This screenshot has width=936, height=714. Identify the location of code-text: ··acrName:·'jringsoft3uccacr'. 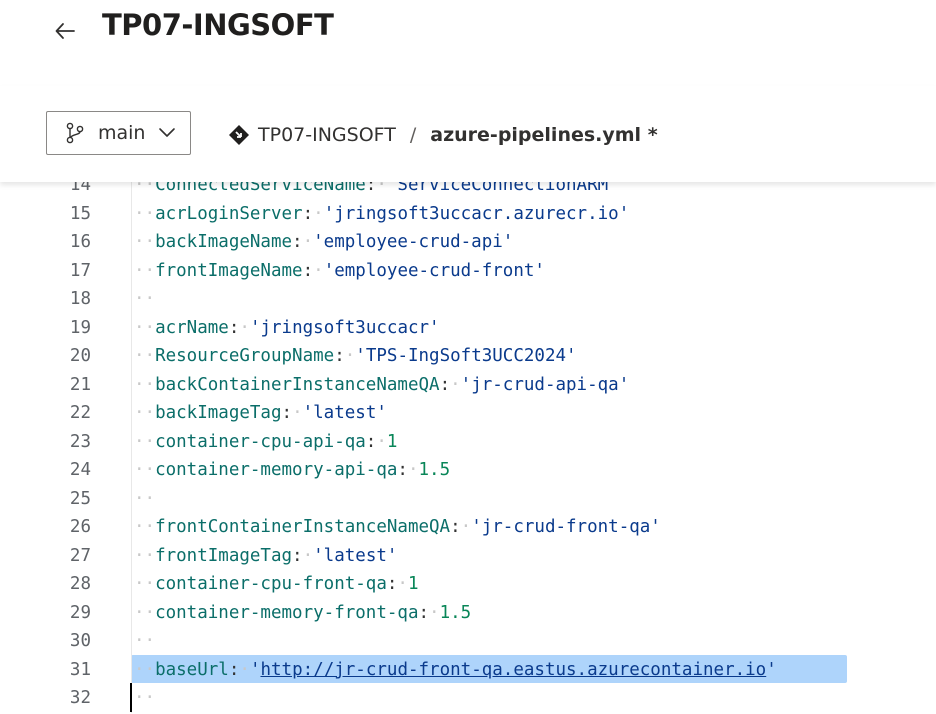
(285, 327).